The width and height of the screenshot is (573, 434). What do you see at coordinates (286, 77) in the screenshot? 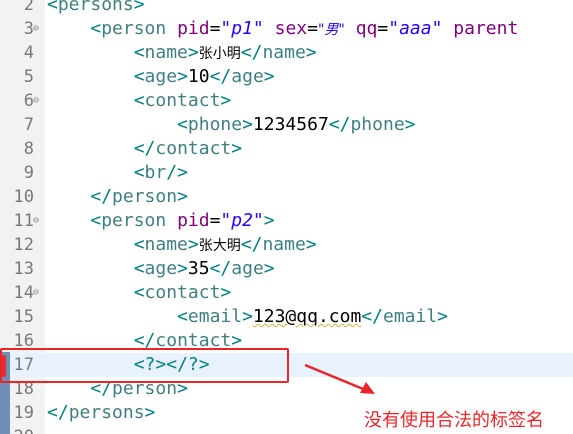
I see `code-line: 5 <age>10</age>` at bounding box center [286, 77].